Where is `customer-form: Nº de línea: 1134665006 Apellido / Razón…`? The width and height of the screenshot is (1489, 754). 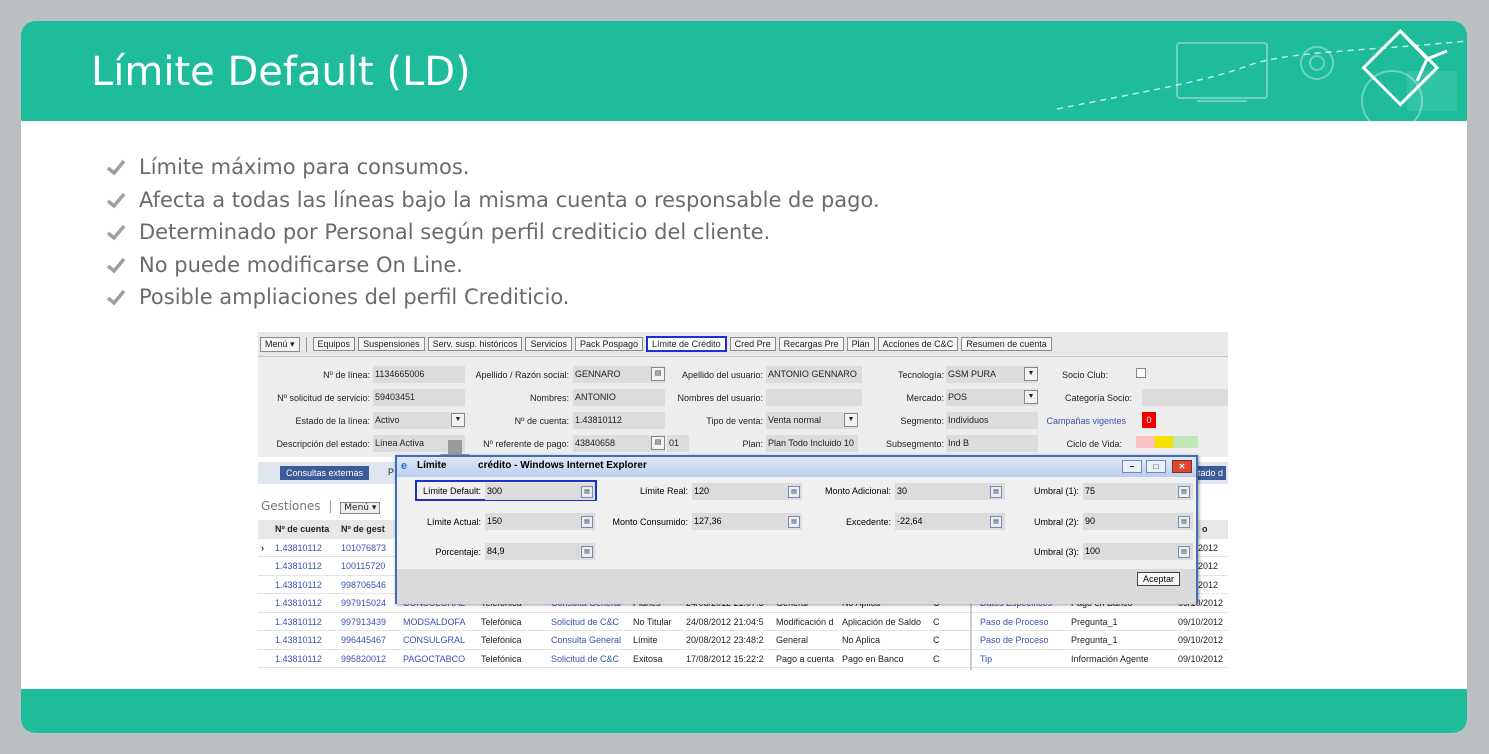
customer-form: Nº de línea: 1134665006 Apellido / Razón… is located at coordinates (743, 407).